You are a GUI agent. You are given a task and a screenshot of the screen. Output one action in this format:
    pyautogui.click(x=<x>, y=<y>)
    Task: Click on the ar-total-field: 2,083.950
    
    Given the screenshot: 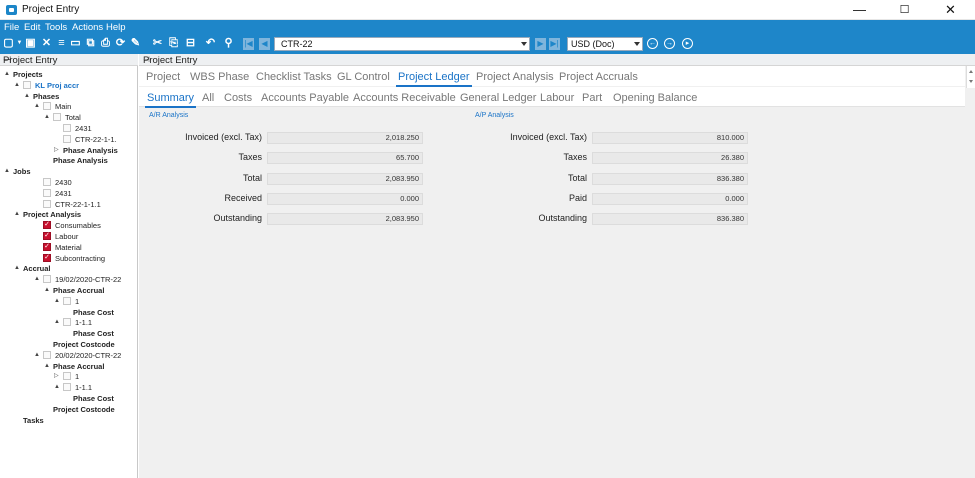 What is the action you would take?
    pyautogui.click(x=345, y=179)
    